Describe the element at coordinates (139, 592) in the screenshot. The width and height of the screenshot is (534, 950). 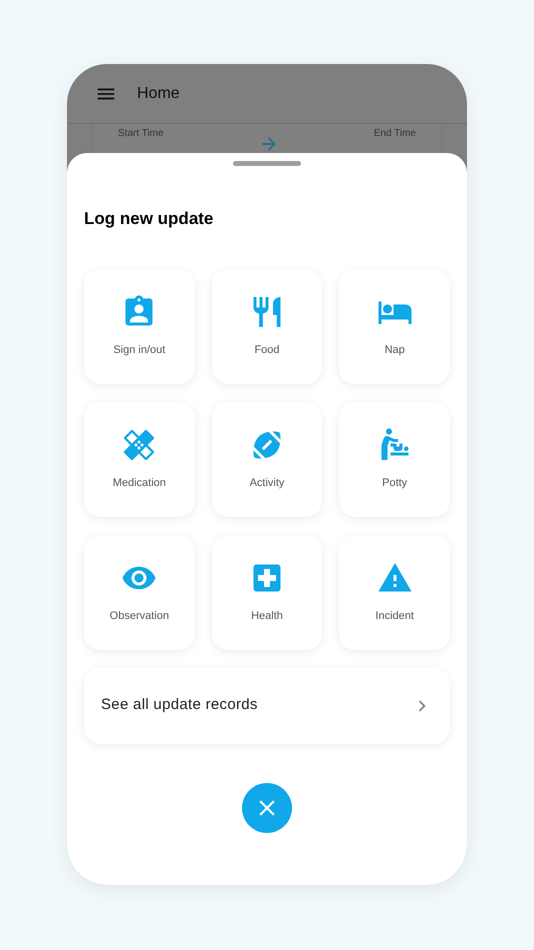
I see `update-tile: Observation` at that location.